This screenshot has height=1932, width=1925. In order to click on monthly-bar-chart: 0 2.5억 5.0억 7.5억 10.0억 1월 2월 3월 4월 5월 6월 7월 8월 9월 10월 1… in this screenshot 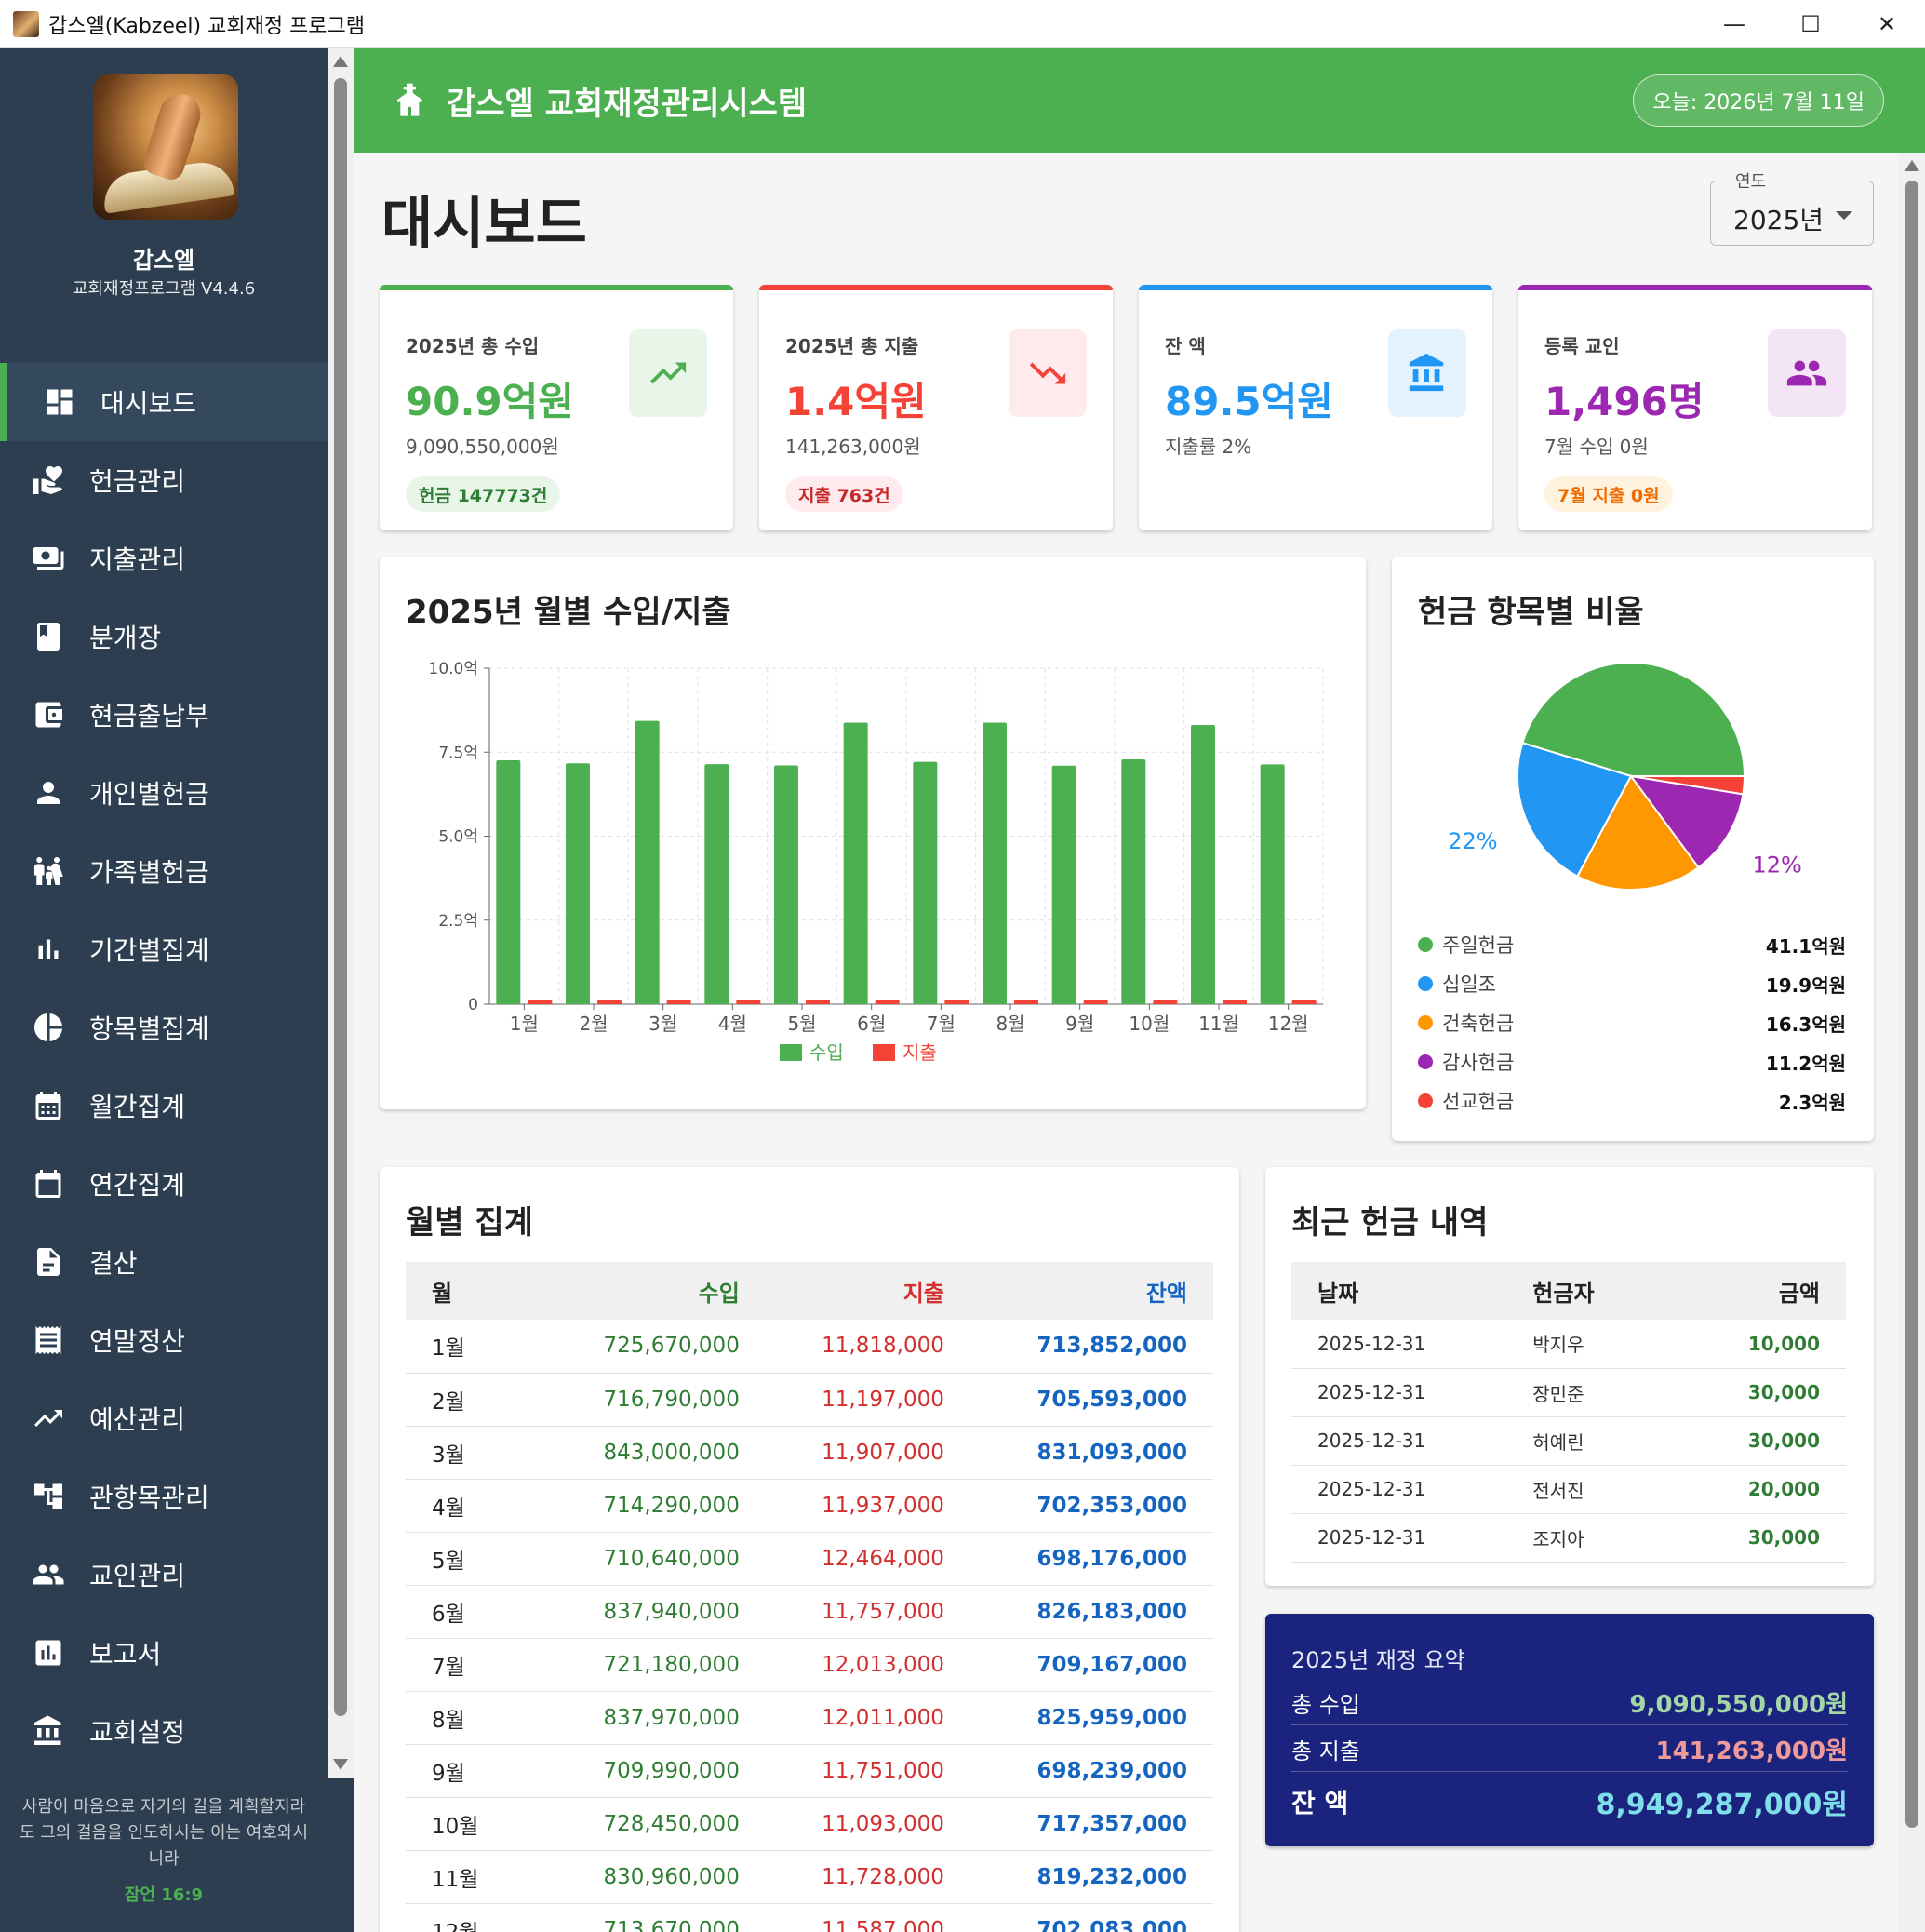, I will do `click(876, 862)`.